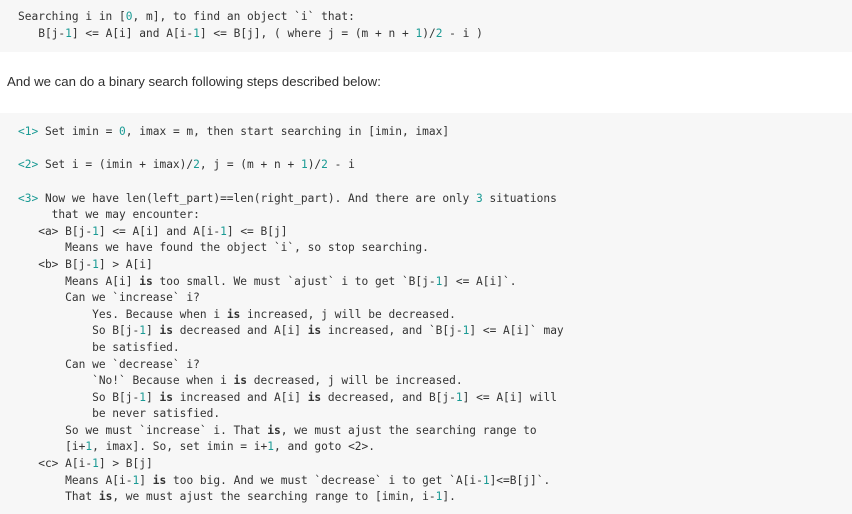  I want to click on code-token-plain: ] <= A[i]`., so click(479, 281).